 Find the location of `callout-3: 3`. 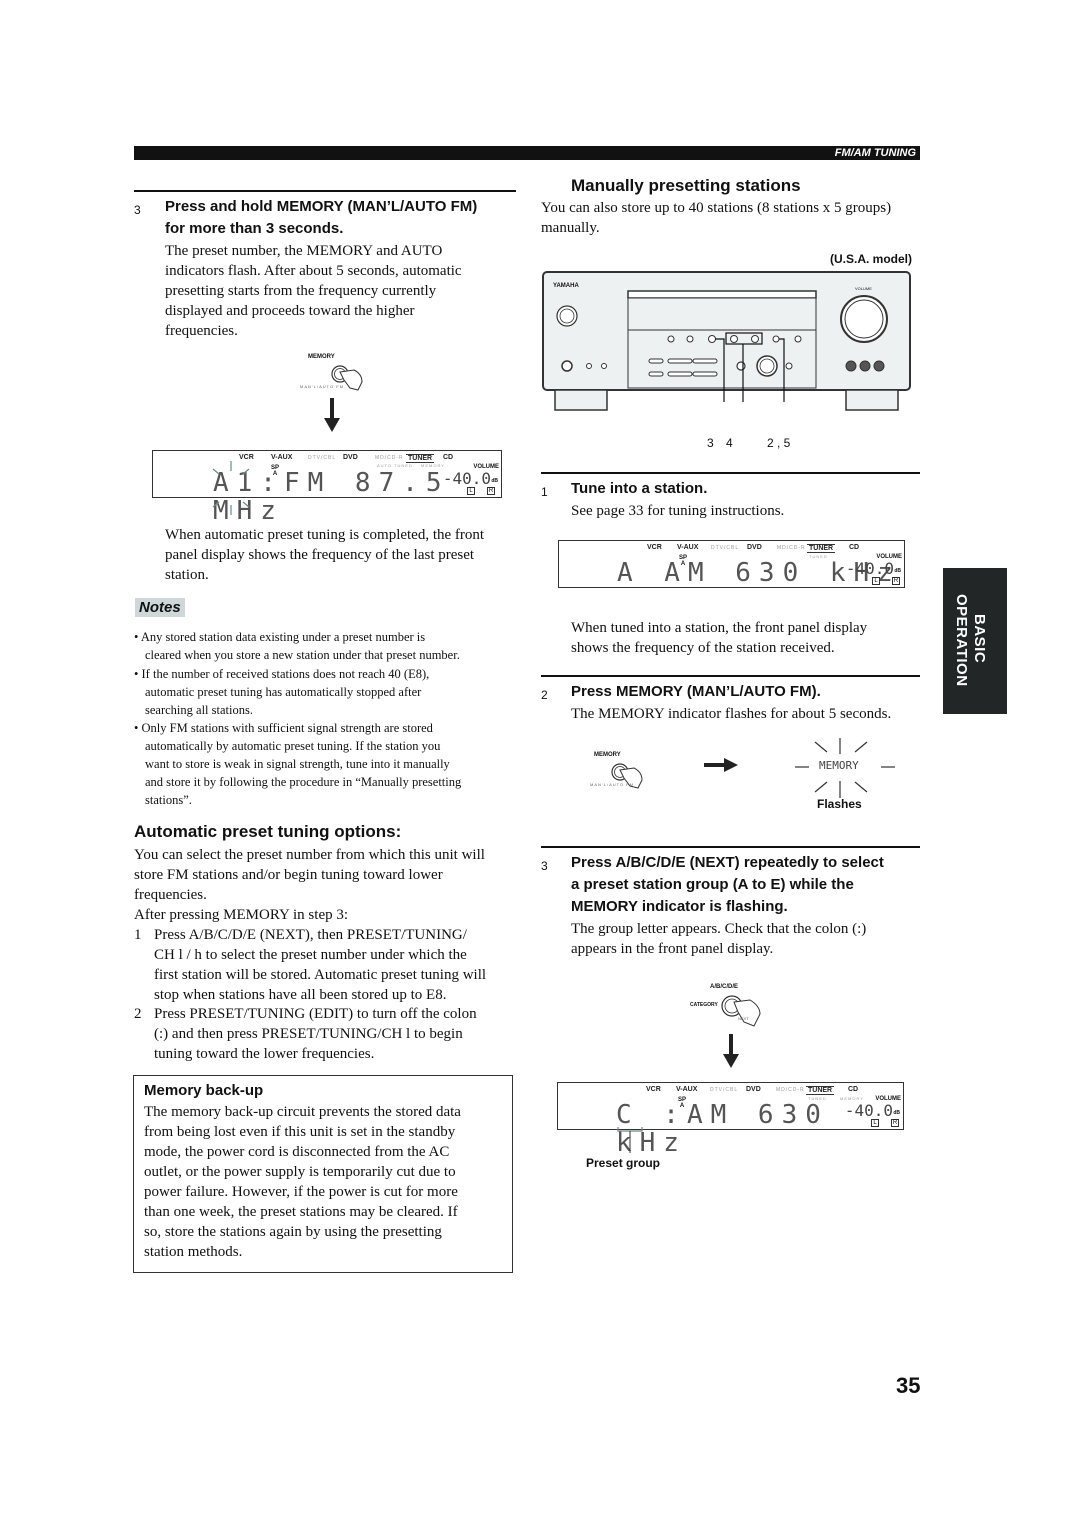

callout-3: 3 is located at coordinates (710, 443).